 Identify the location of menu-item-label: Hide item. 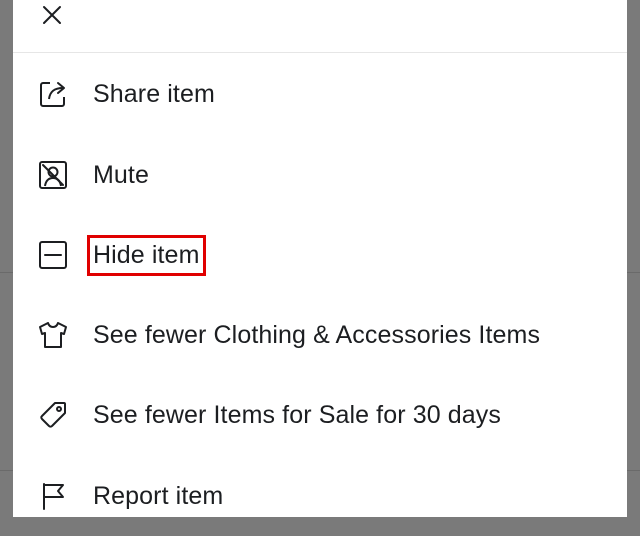
(146, 255).